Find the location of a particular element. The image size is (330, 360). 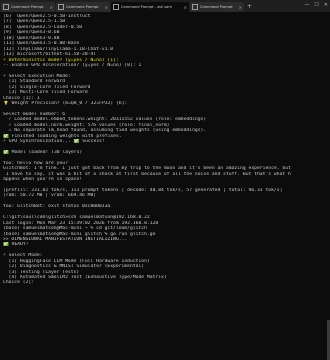

maximize-button: ☐ is located at coordinates (316, 5).